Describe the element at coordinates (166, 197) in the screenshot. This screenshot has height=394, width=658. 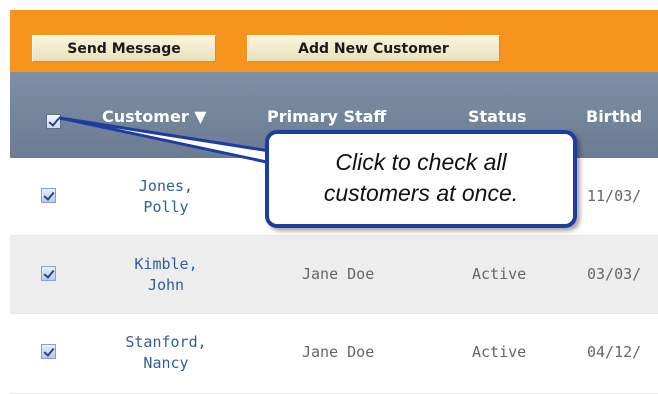
I see `customer-name-link: Jones, Polly` at that location.